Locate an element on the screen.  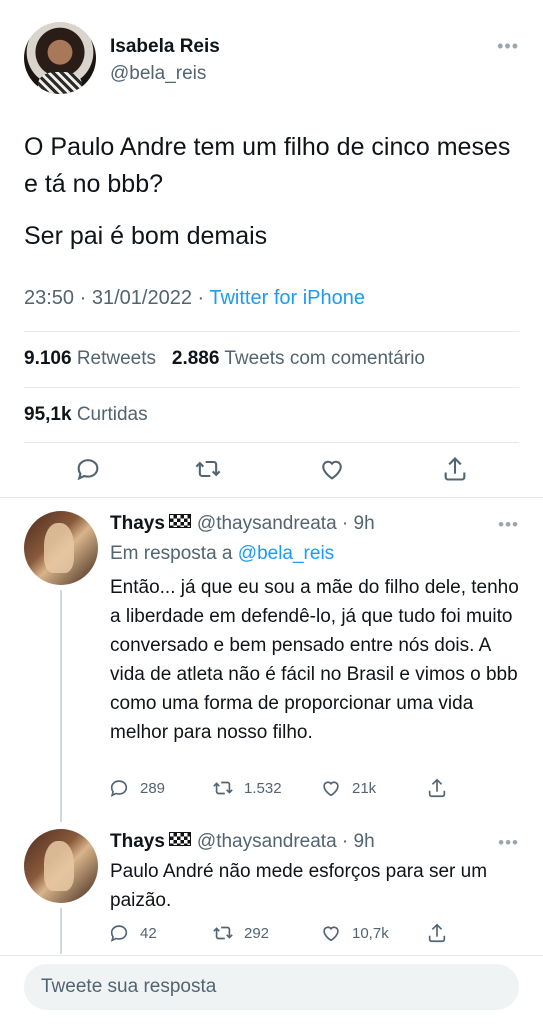
like-count: 10,7k is located at coordinates (370, 933).